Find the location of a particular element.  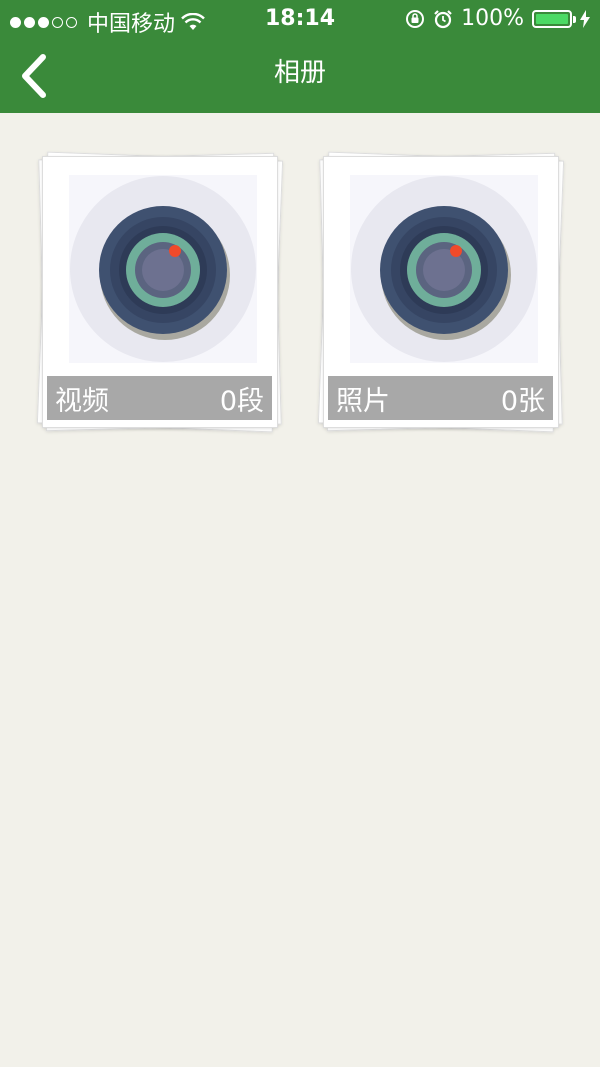

status-bar-right: 100% is located at coordinates (497, 18).